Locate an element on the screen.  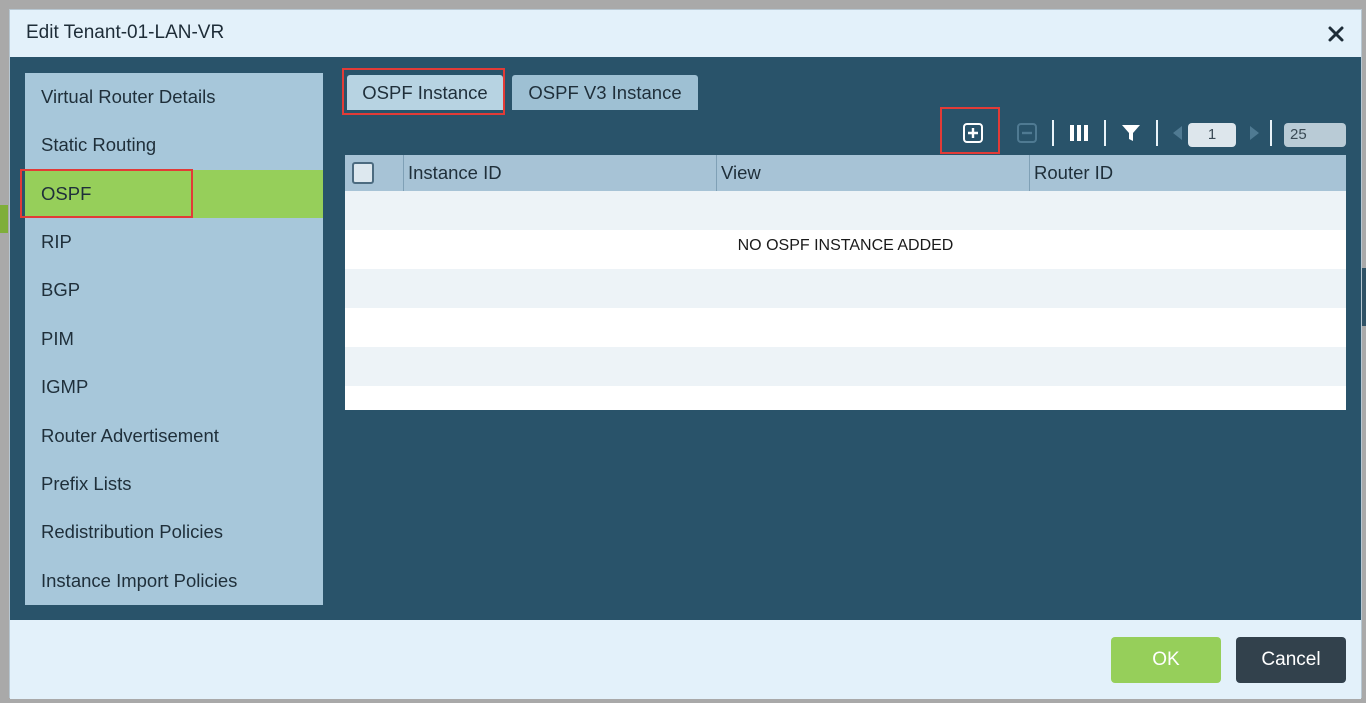
nav-item-ospf: OSPF is located at coordinates (174, 194).